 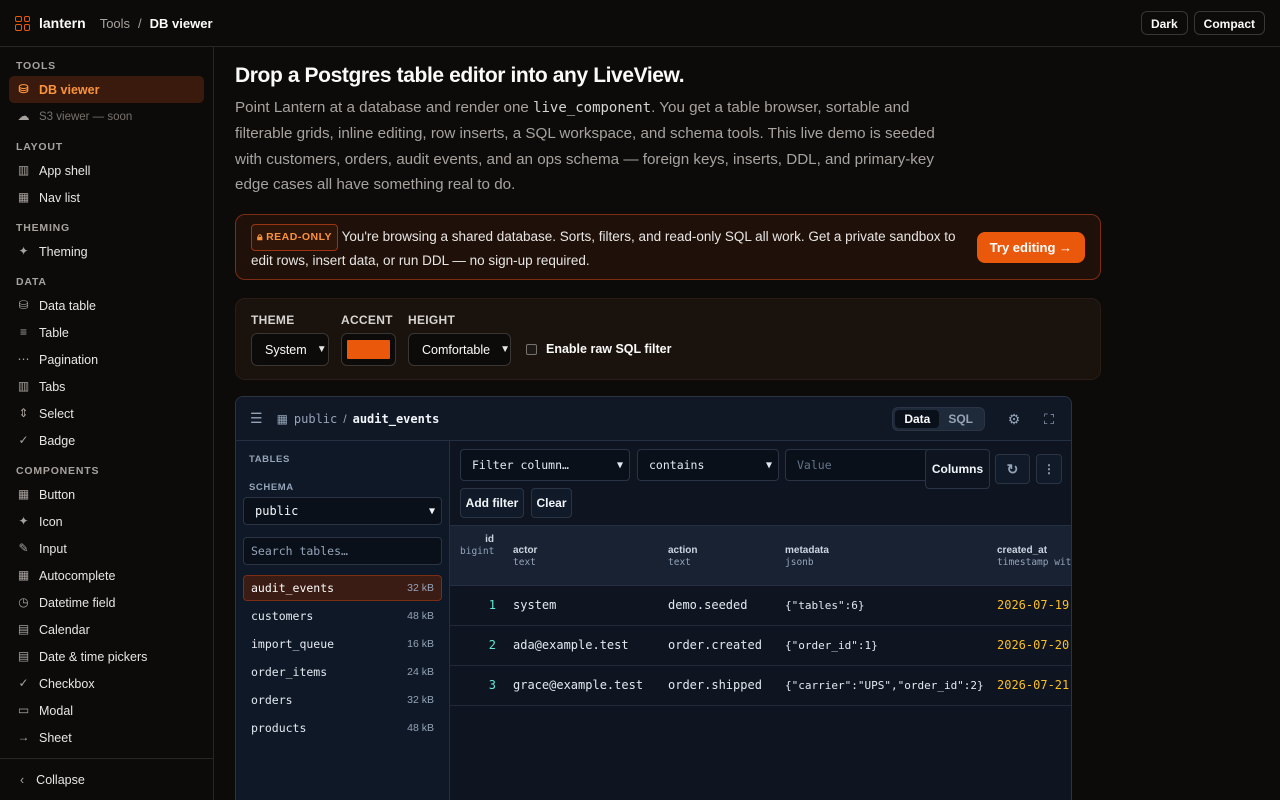 I want to click on sidebar-item-theming: ✦ Theming, so click(x=102, y=251).